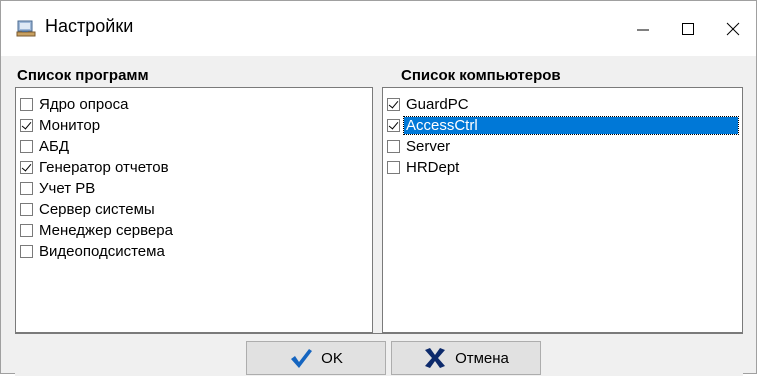 Image resolution: width=757 pixels, height=376 pixels. I want to click on maximize-icon, so click(688, 28).